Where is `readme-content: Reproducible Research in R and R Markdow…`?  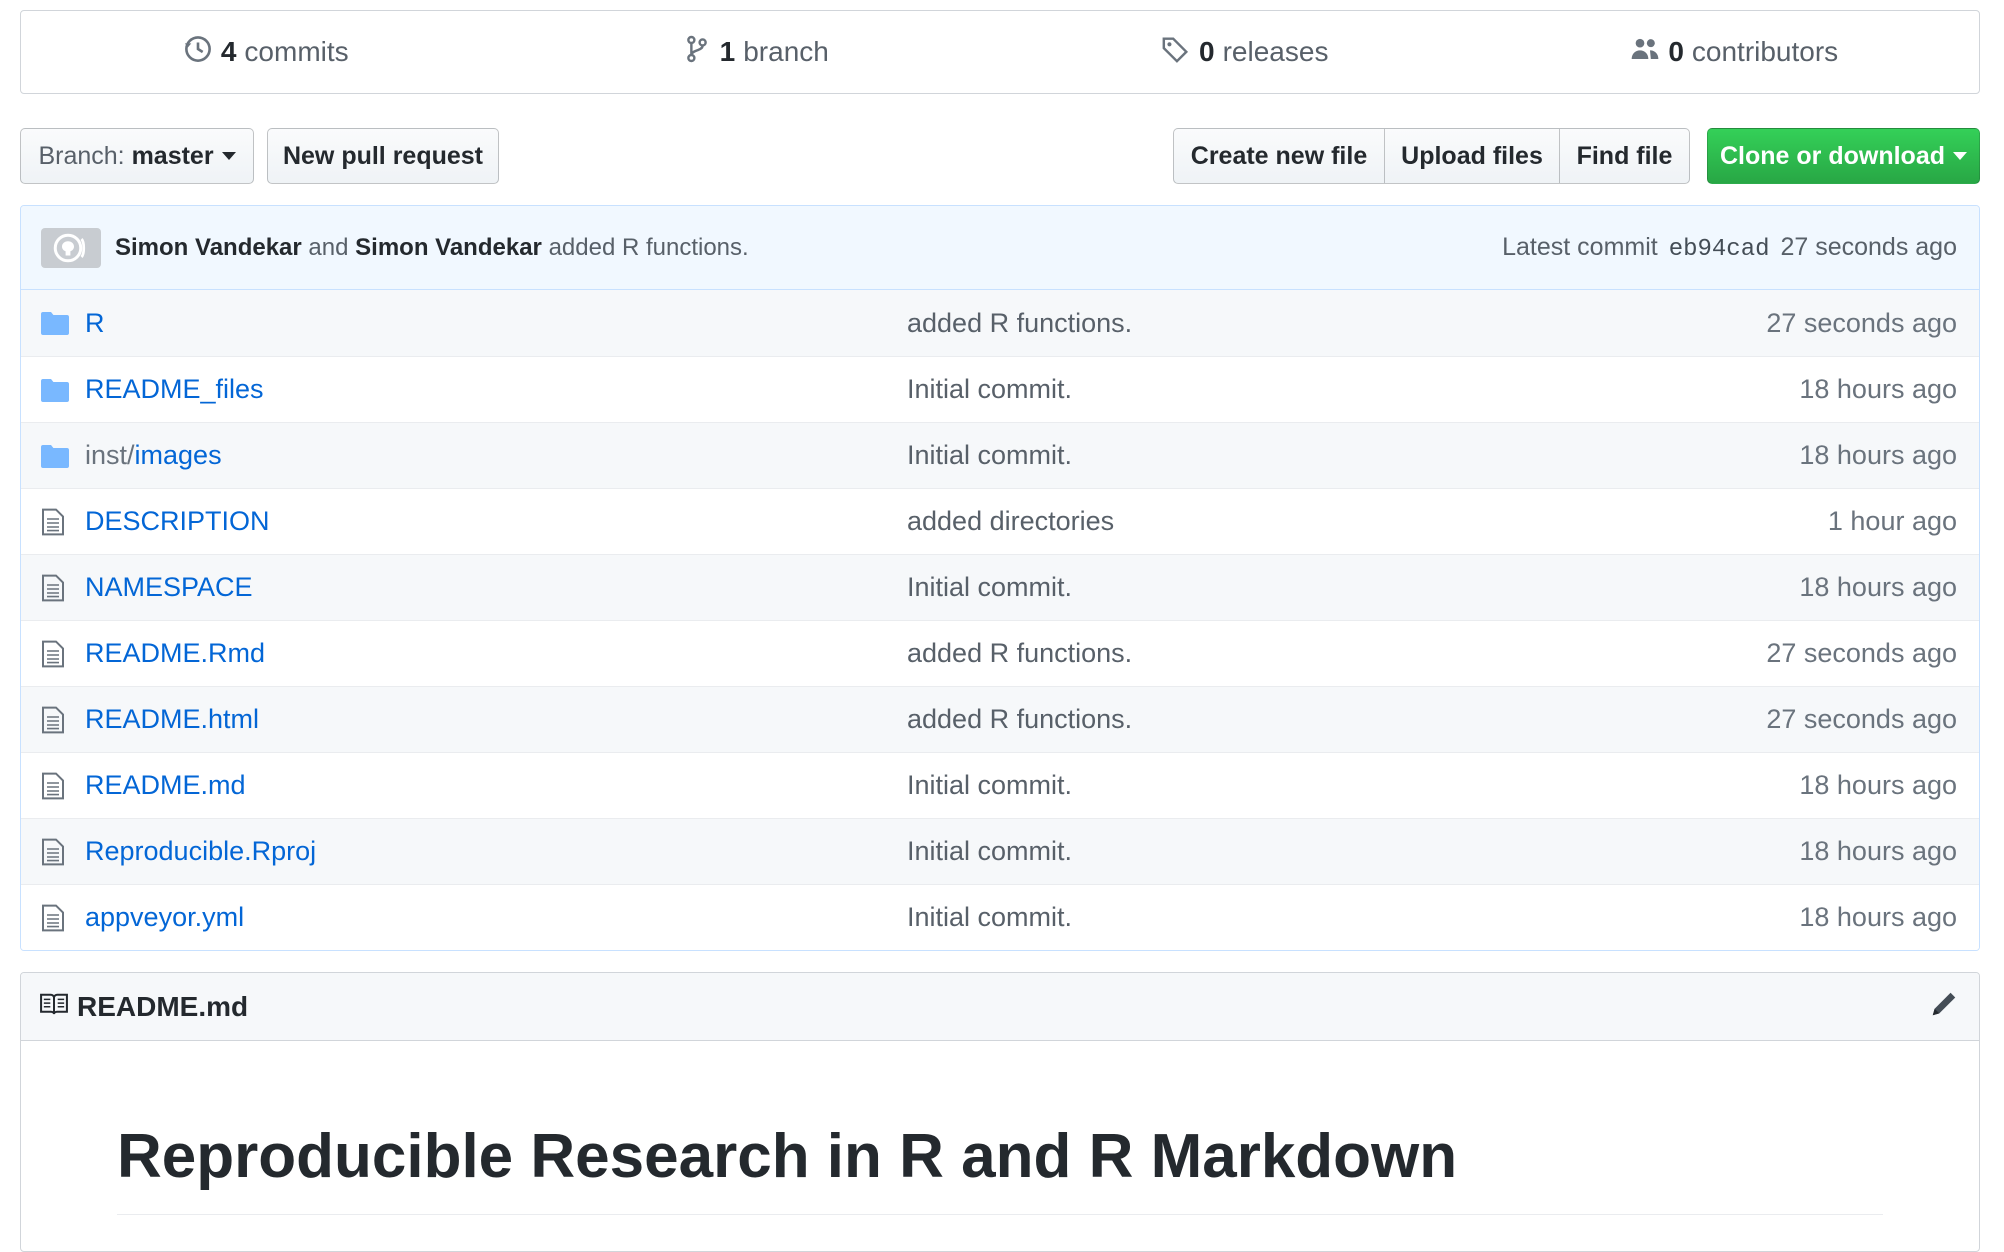 readme-content: Reproducible Research in R and R Markdow… is located at coordinates (1000, 1128).